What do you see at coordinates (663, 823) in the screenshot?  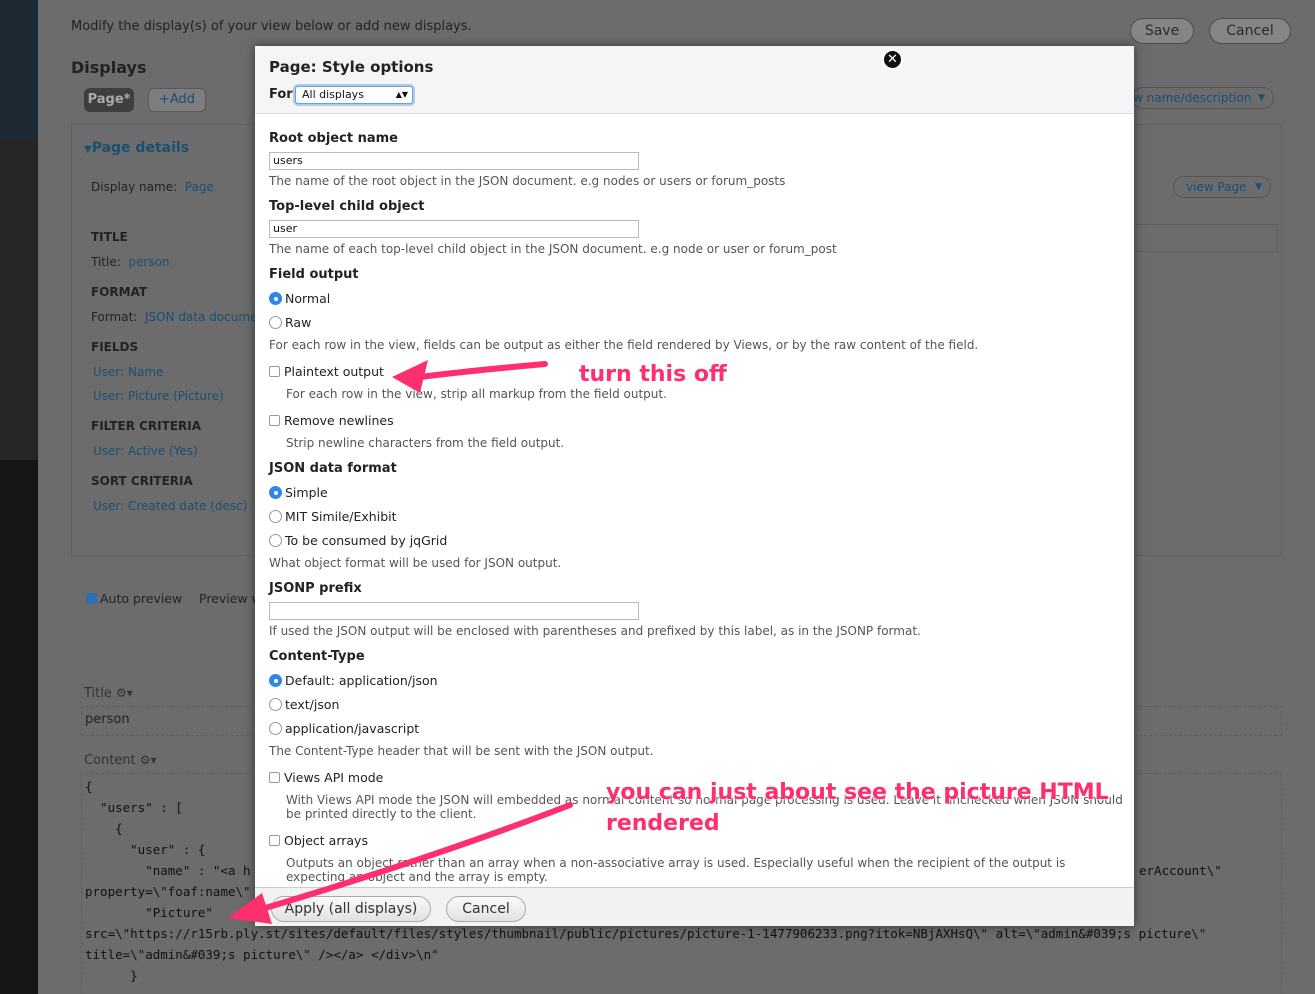 I see `annotation-picture-line2: rendered` at bounding box center [663, 823].